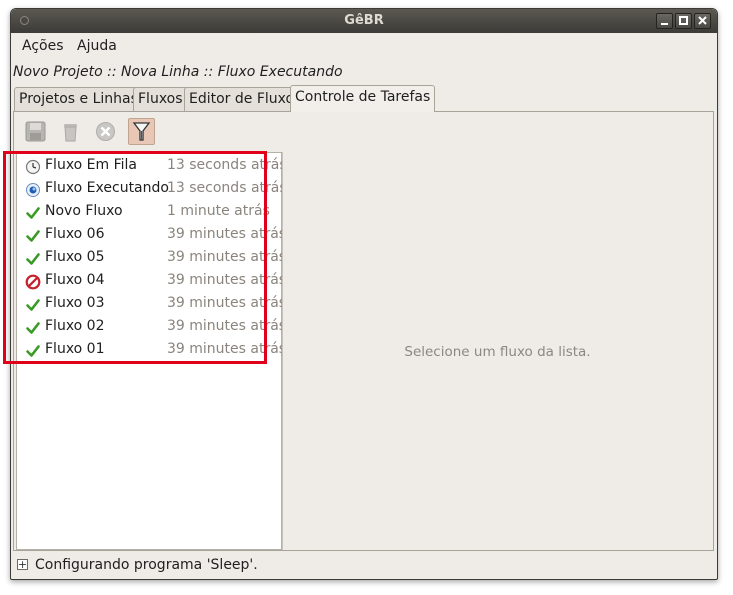  I want to click on job-name: Fluxo Executando, so click(107, 188).